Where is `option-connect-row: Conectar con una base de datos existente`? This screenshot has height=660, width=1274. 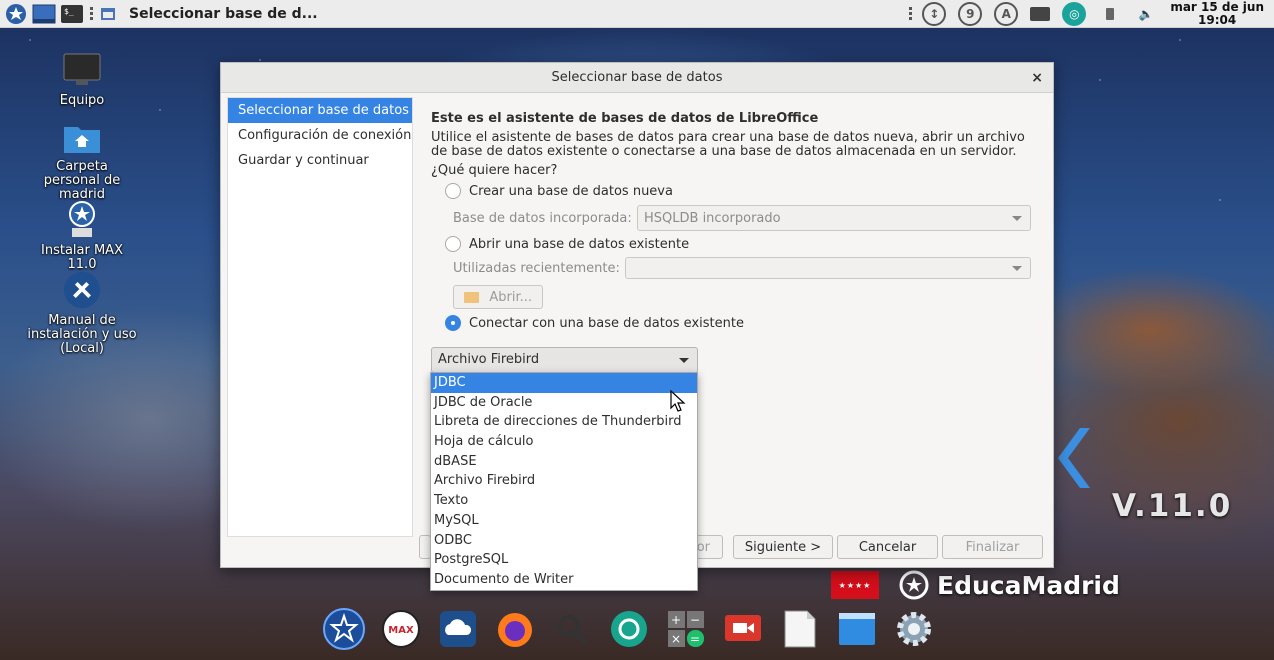 option-connect-row: Conectar con una base de datos existente is located at coordinates (736, 323).